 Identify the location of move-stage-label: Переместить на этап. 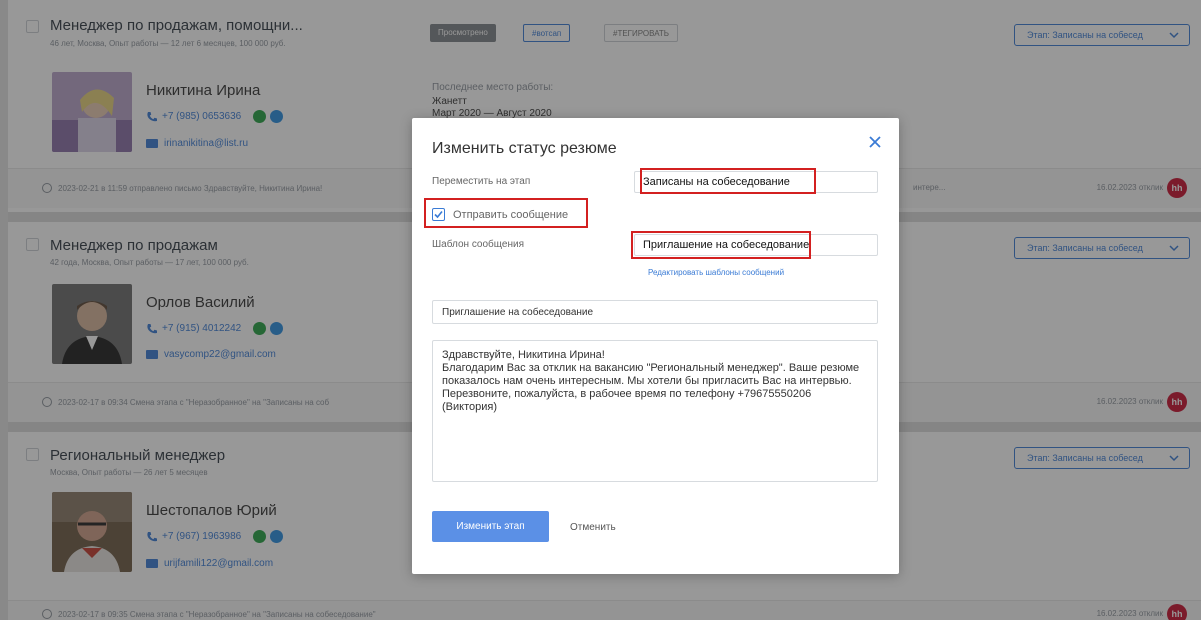
(481, 181).